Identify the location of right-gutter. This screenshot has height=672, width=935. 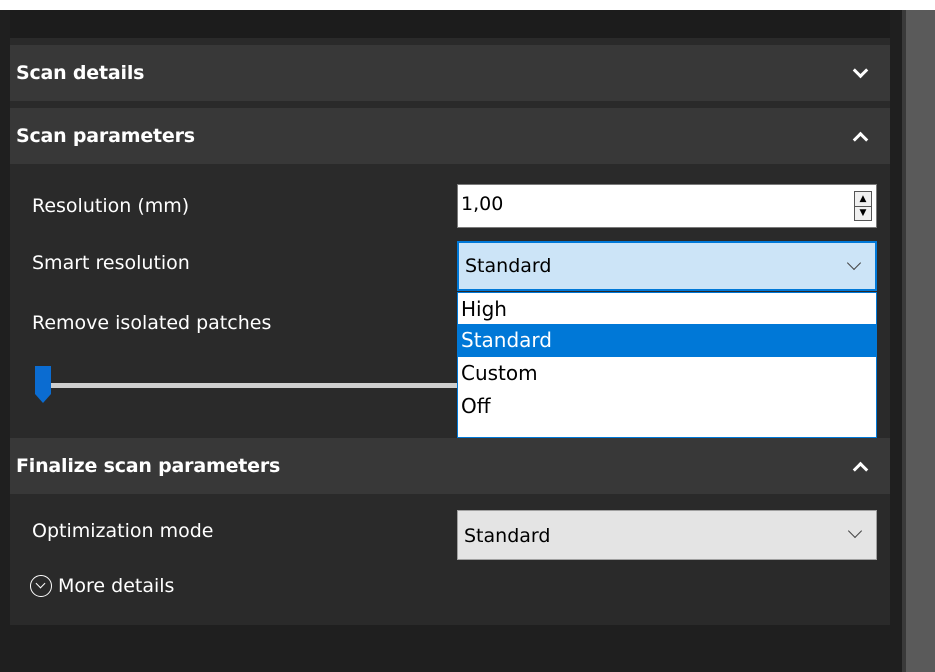
(918, 341).